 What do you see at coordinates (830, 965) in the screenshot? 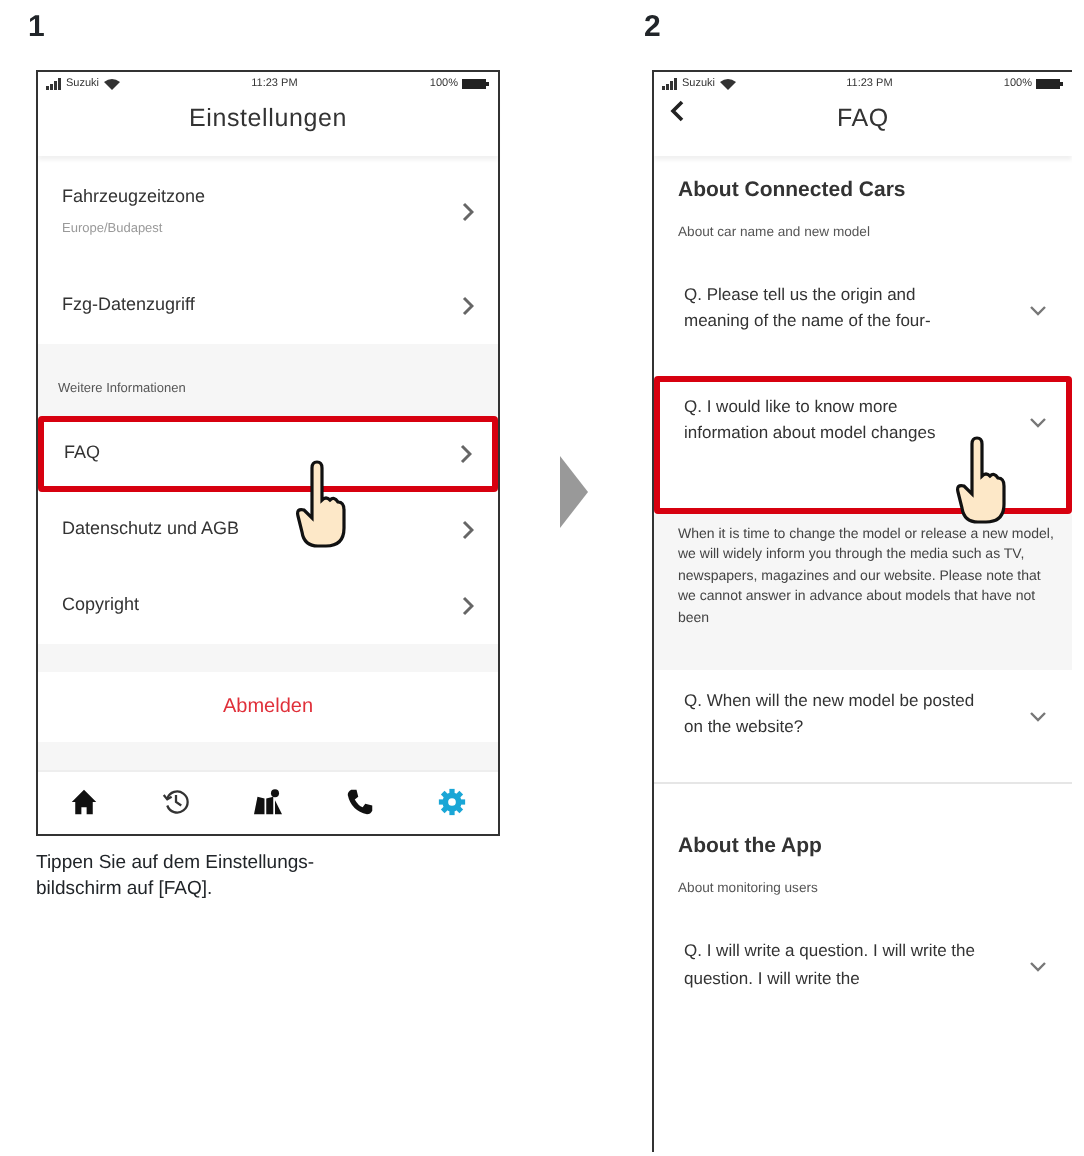
I see `question-text: Q. I will write a question. I will write the question. I will write the` at bounding box center [830, 965].